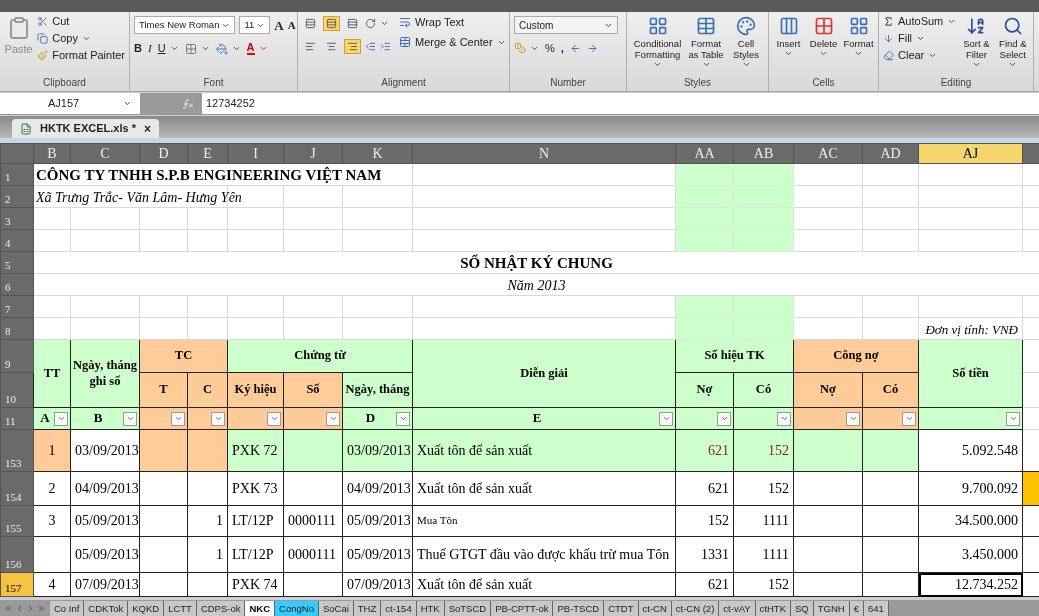  I want to click on sheet-tab: SoTSCD, so click(468, 608).